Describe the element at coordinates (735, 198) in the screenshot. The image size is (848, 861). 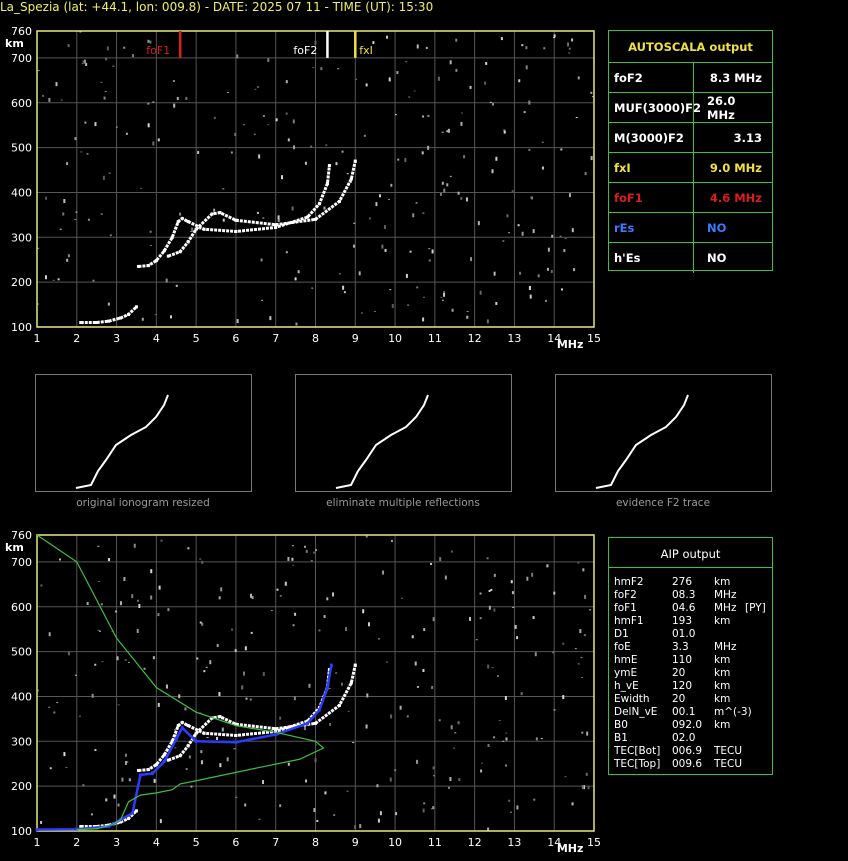
I see `autoscala-value: 4.6 MHz` at that location.